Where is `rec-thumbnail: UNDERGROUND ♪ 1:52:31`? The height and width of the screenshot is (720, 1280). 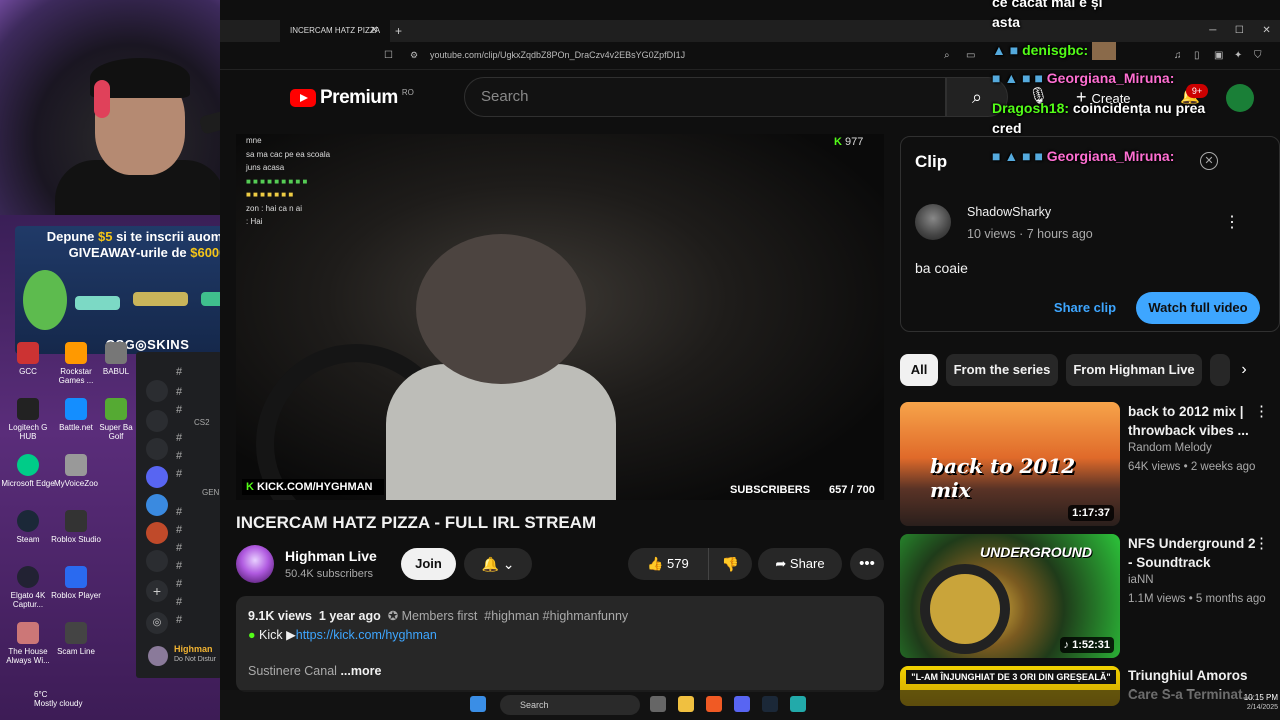 rec-thumbnail: UNDERGROUND ♪ 1:52:31 is located at coordinates (1010, 596).